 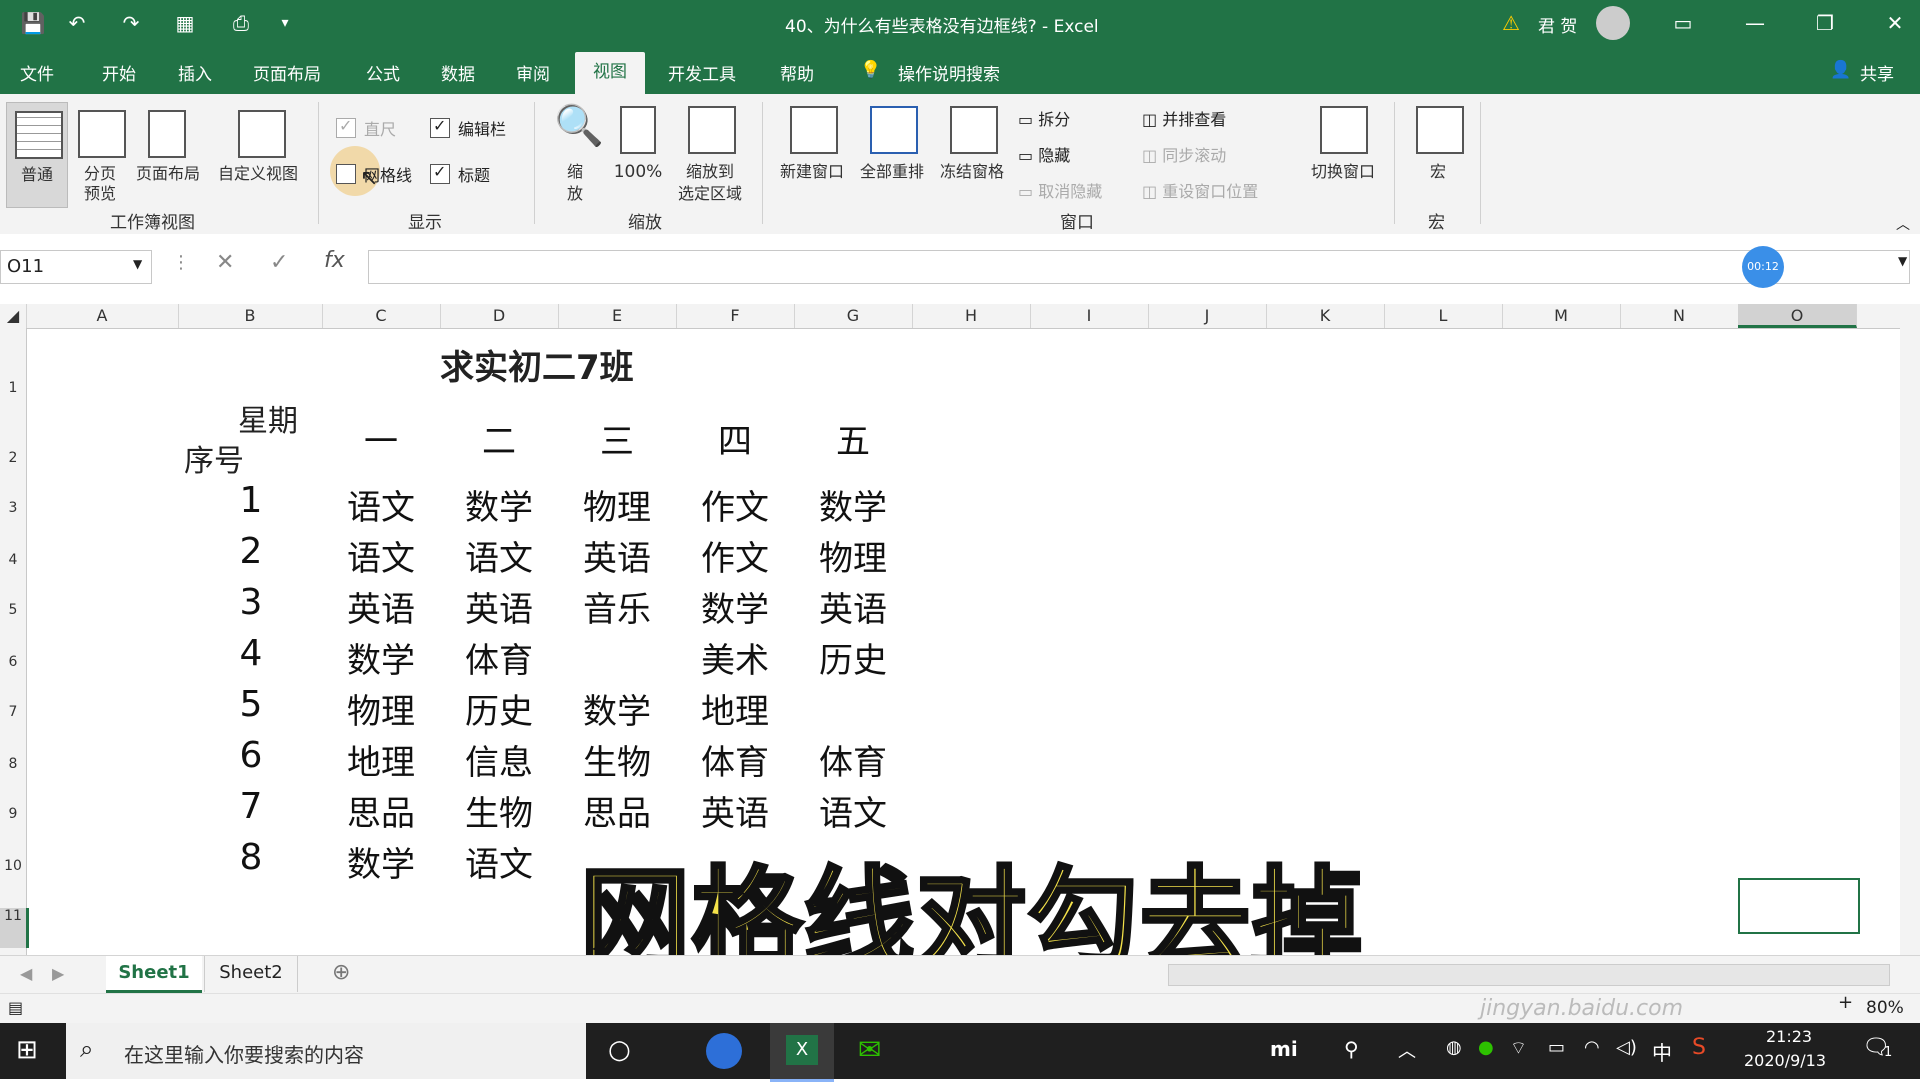 What do you see at coordinates (1785, 1060) in the screenshot?
I see `clock-date: 2020/9/13` at bounding box center [1785, 1060].